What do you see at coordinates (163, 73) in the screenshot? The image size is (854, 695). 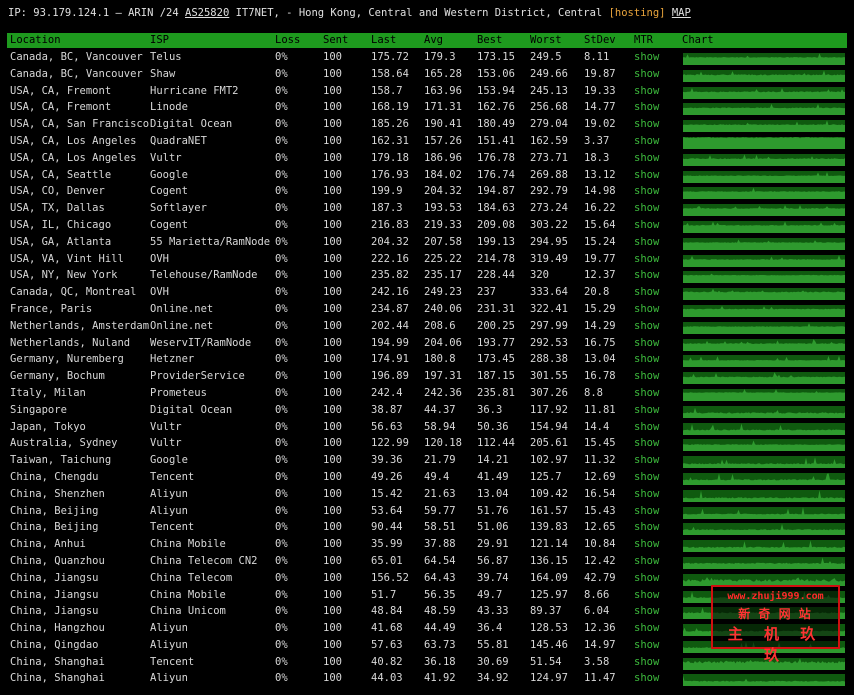 I see `cell-isp: Shaw` at bounding box center [163, 73].